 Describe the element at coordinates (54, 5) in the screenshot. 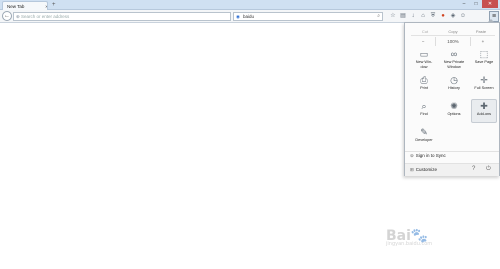

I see `new-tab-button: +` at that location.